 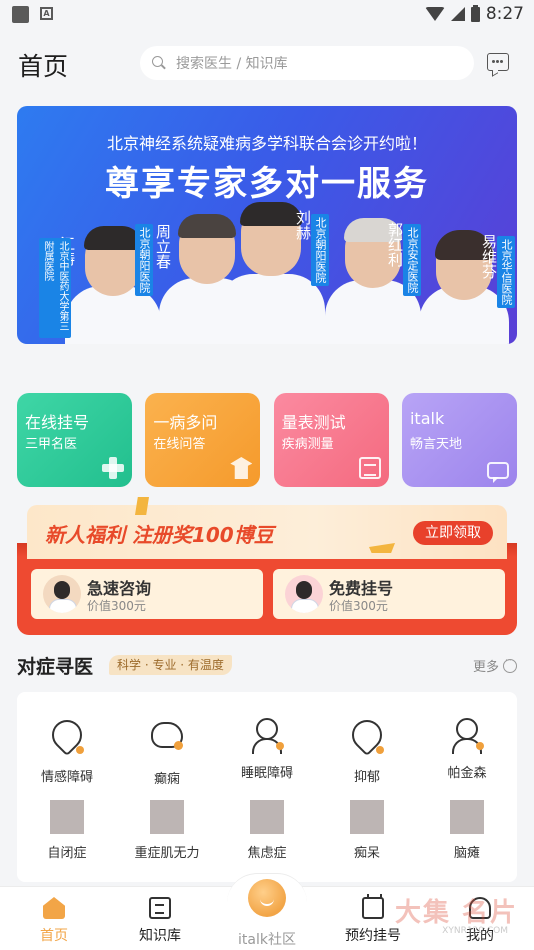 What do you see at coordinates (366, 777) in the screenshot?
I see `symptom-label: 抑郁` at bounding box center [366, 777].